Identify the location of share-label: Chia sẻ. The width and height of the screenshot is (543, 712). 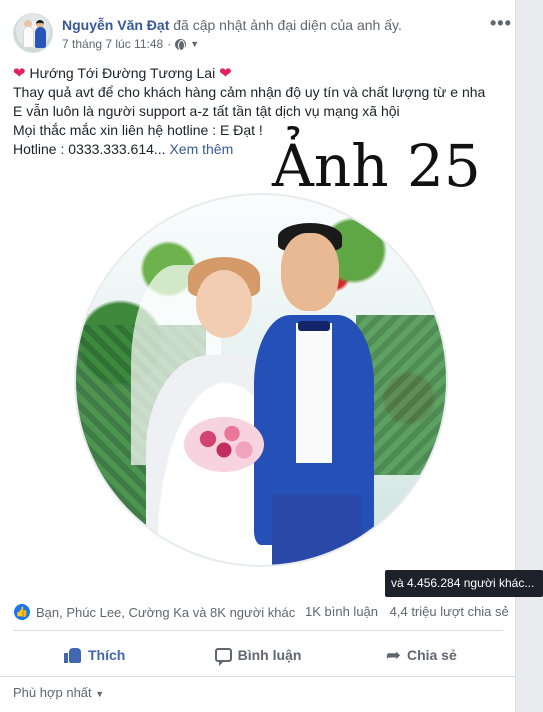
(431, 655).